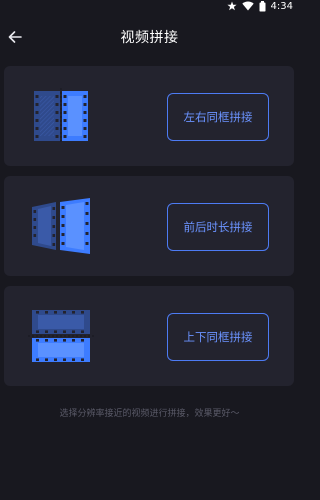  Describe the element at coordinates (281, 6) in the screenshot. I see `status-time: 4:34` at that location.